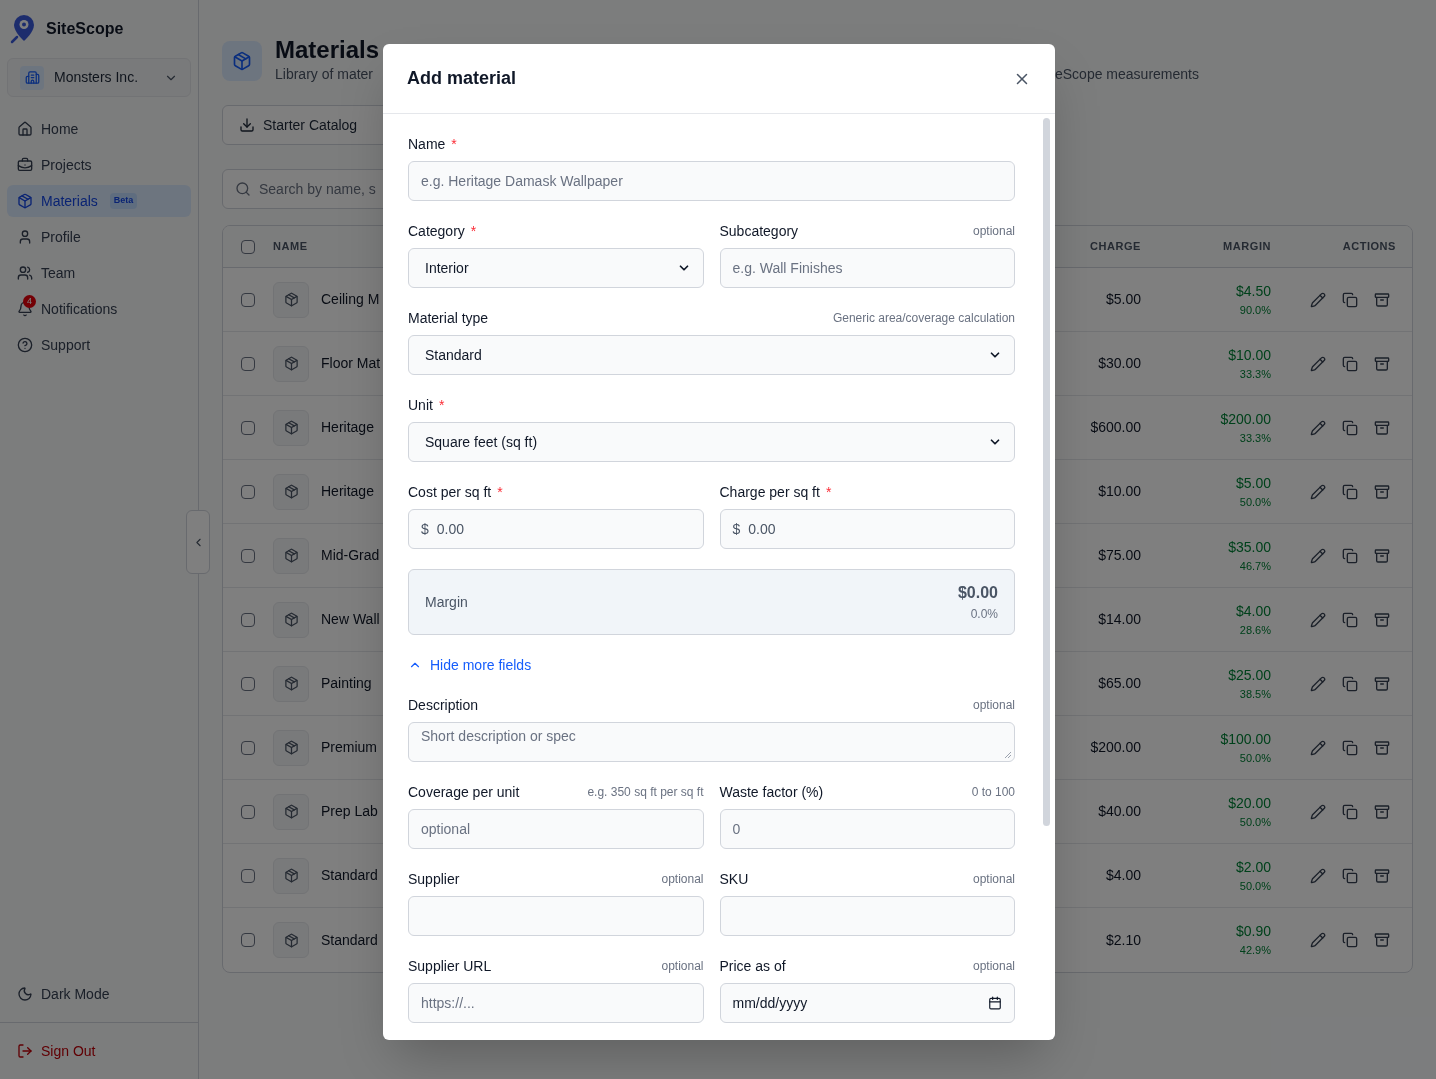 The height and width of the screenshot is (1079, 1436). What do you see at coordinates (995, 1003) in the screenshot?
I see `calendar-icon` at bounding box center [995, 1003].